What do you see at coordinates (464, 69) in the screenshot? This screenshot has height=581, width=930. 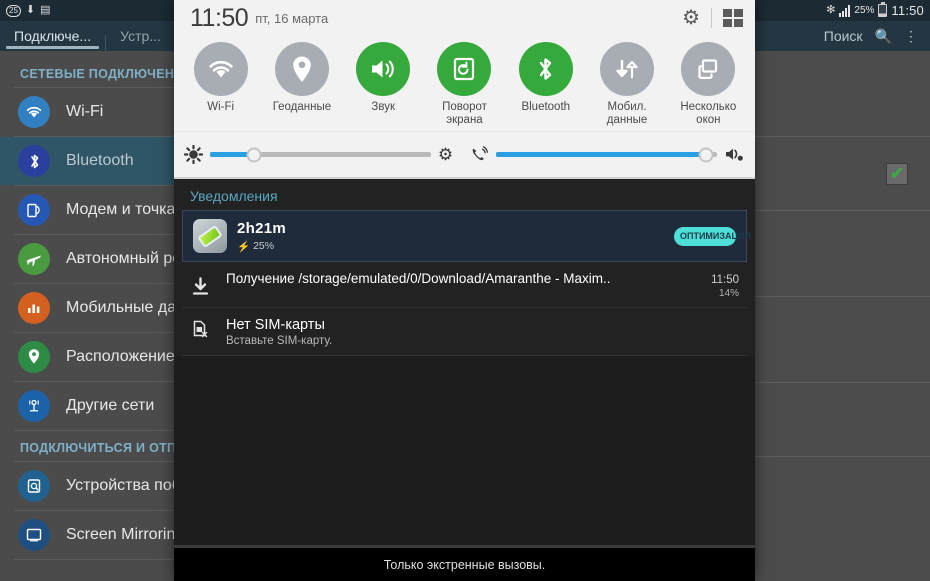 I see `rotate-screen-icon` at bounding box center [464, 69].